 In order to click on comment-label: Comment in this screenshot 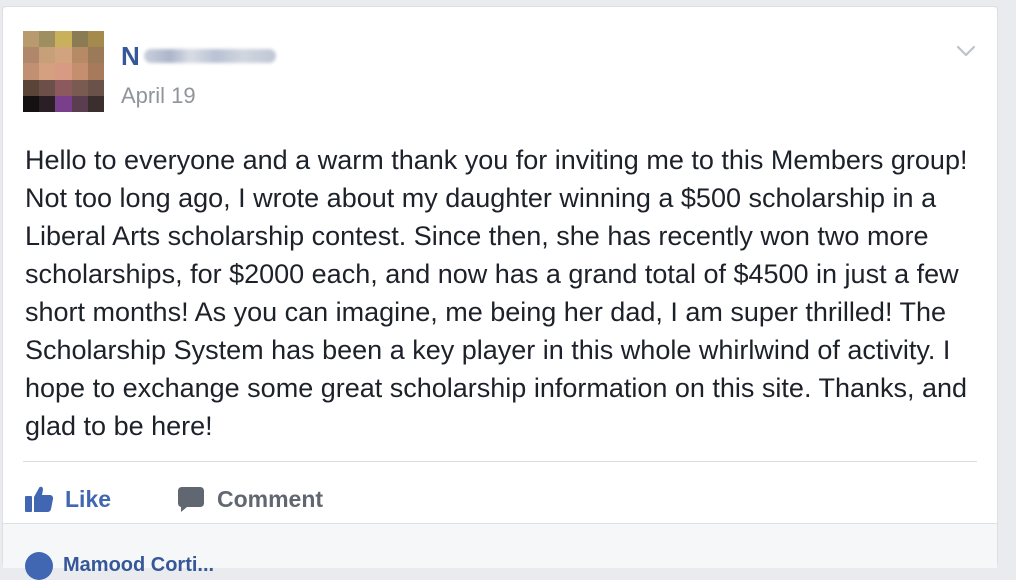, I will do `click(270, 498)`.